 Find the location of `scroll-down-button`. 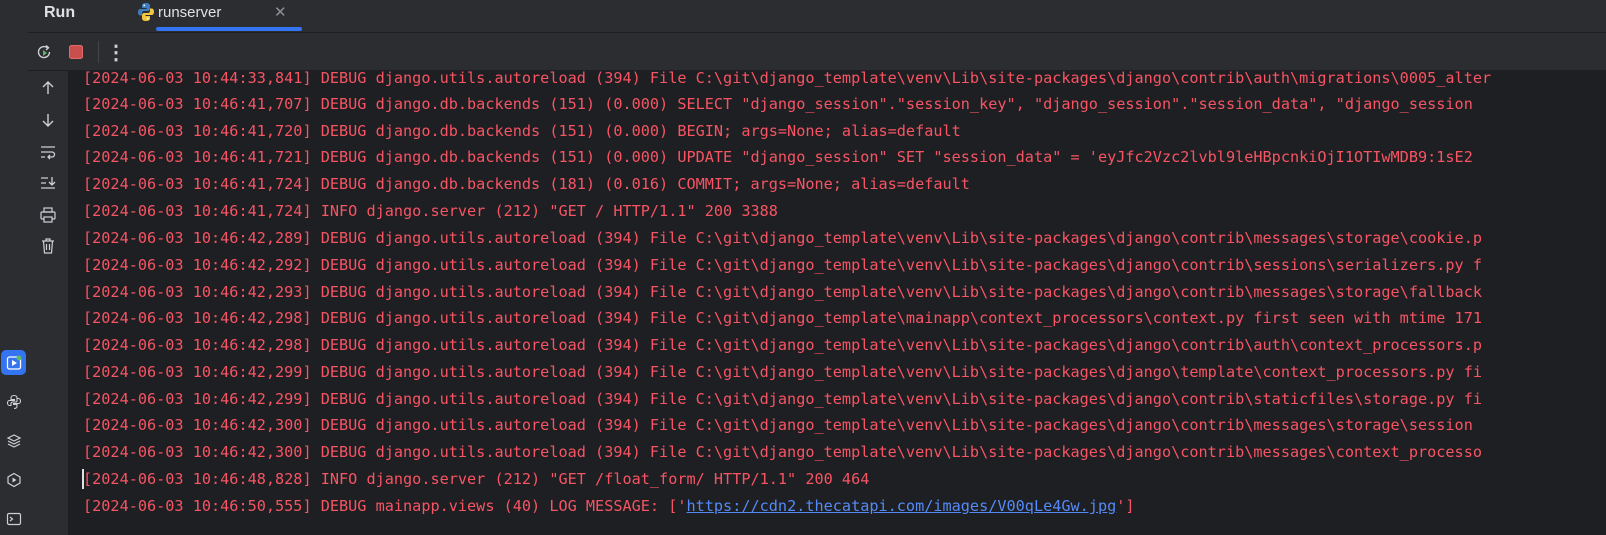

scroll-down-button is located at coordinates (48, 120).